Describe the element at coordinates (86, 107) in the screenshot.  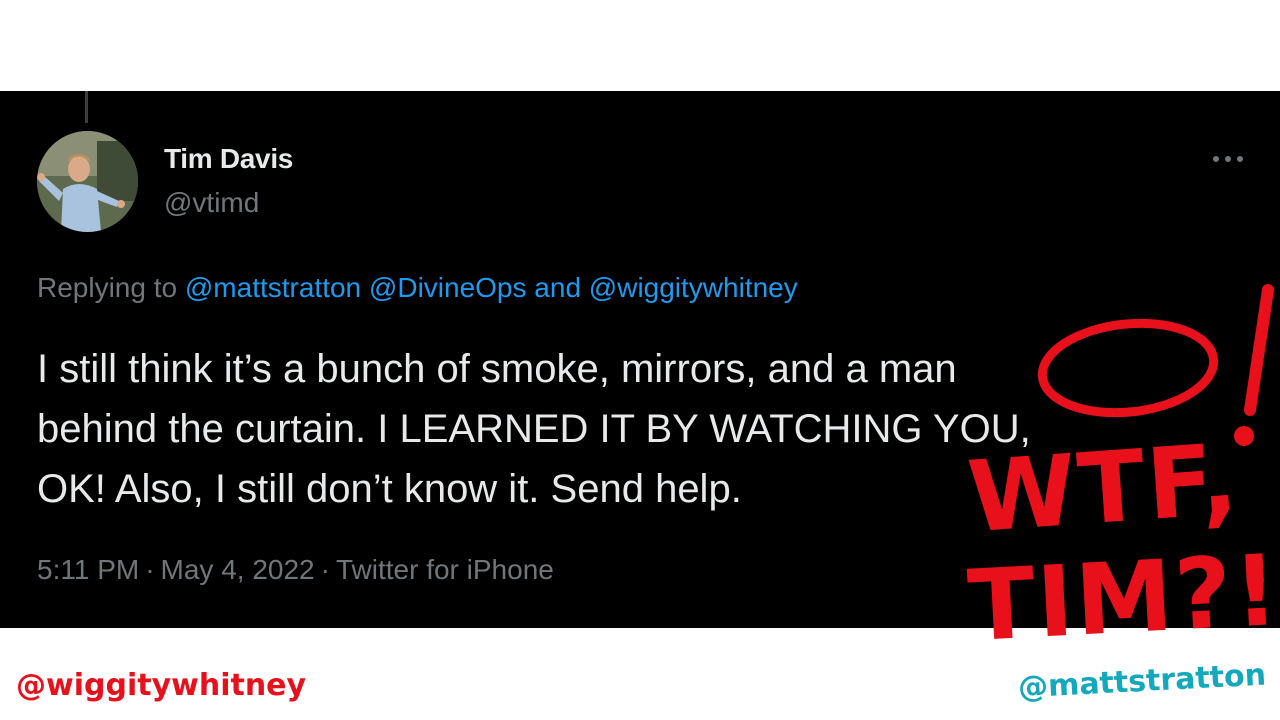
I see `thread-connector-line` at that location.